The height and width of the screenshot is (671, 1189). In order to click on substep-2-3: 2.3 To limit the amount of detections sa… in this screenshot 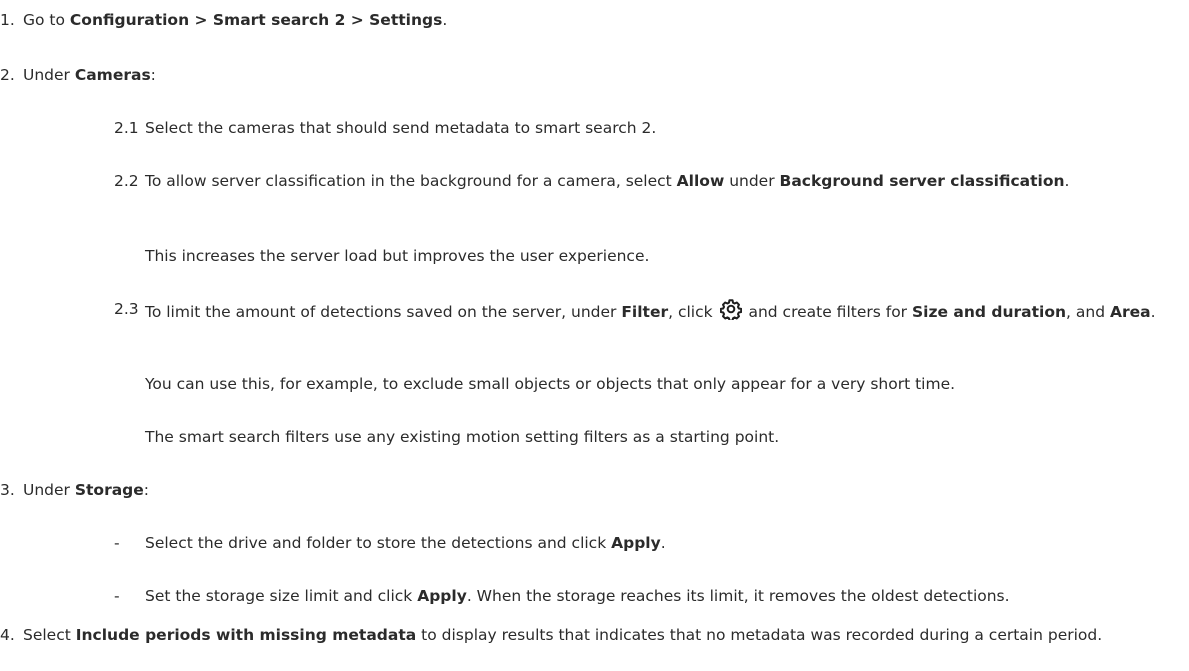, I will do `click(594, 310)`.